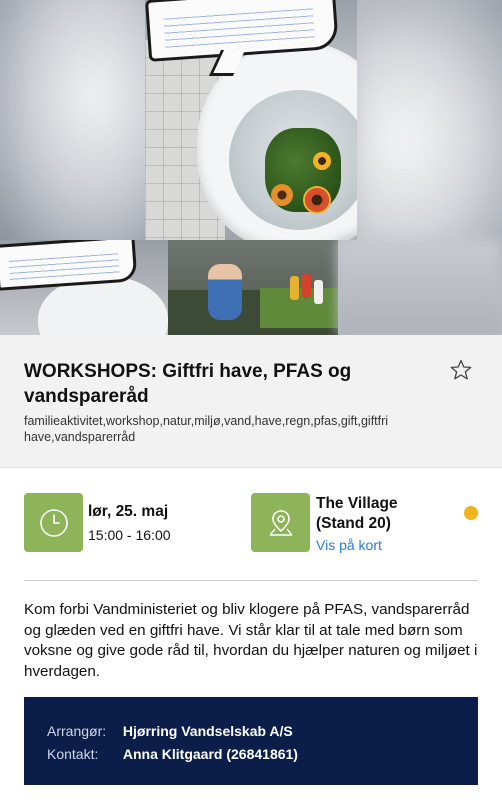 The height and width of the screenshot is (800, 502). I want to click on location-name: The Village (Stand 20), so click(357, 513).